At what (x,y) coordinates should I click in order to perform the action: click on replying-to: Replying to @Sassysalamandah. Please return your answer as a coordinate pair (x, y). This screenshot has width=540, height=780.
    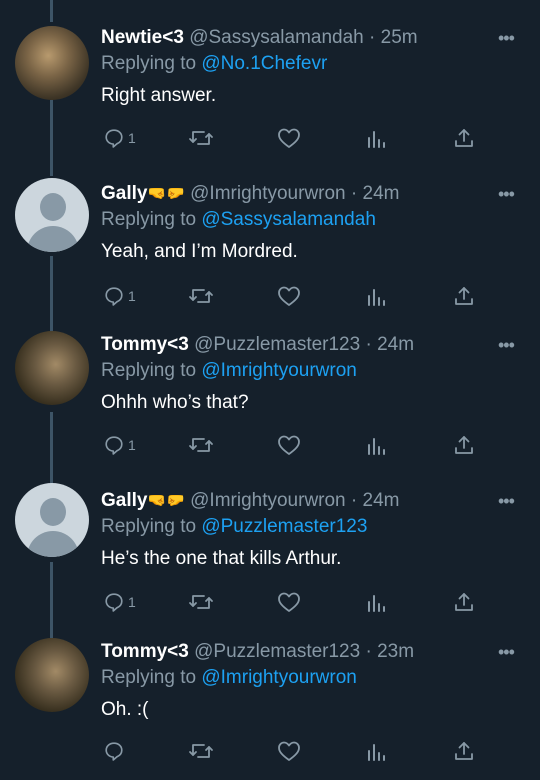
    Looking at the image, I should click on (238, 220).